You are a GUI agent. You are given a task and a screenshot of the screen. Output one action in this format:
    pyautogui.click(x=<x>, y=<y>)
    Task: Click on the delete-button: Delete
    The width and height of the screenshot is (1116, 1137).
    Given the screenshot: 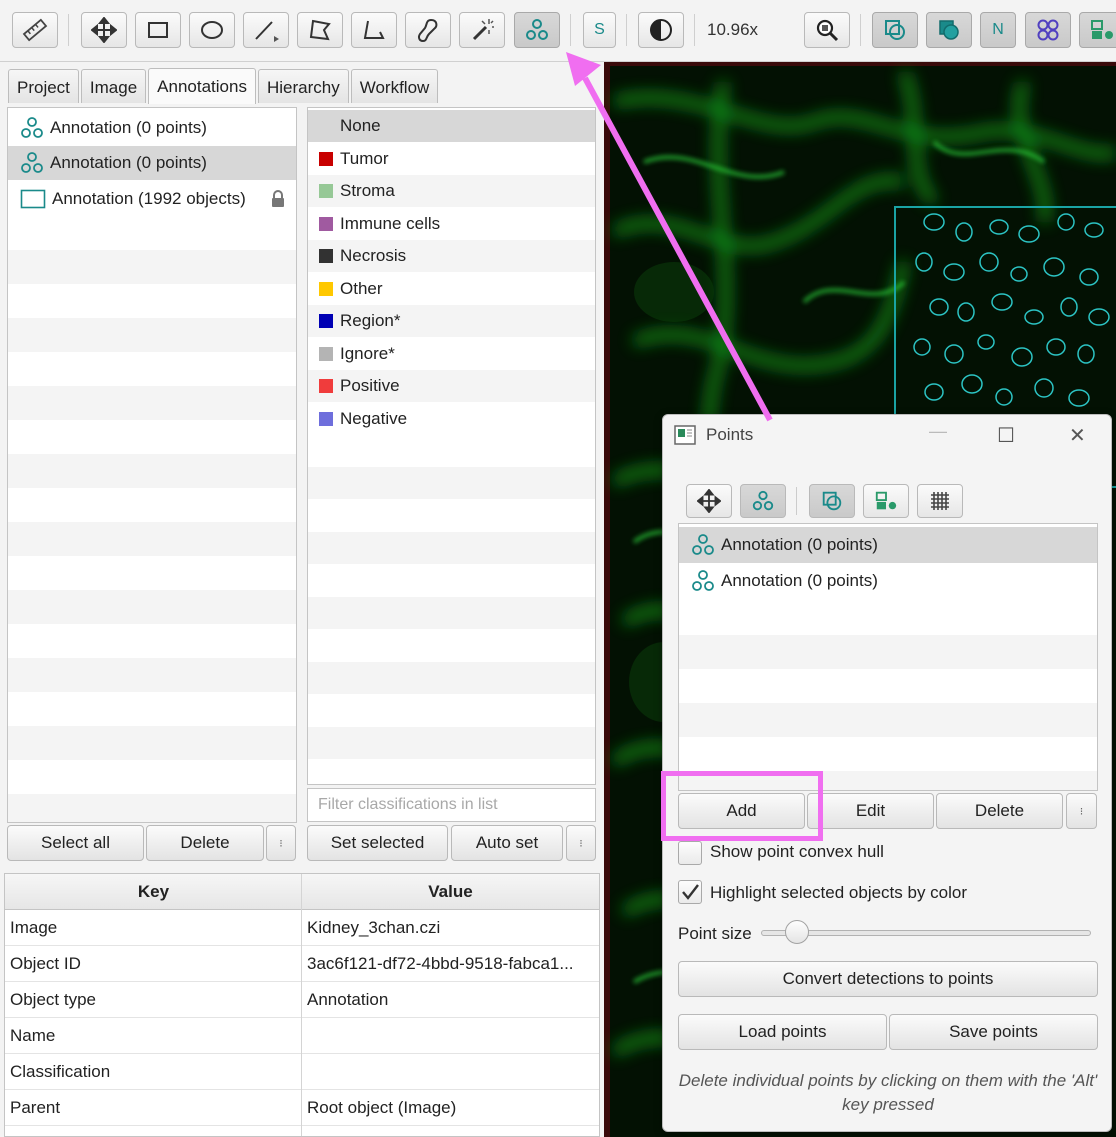 What is the action you would take?
    pyautogui.click(x=999, y=811)
    